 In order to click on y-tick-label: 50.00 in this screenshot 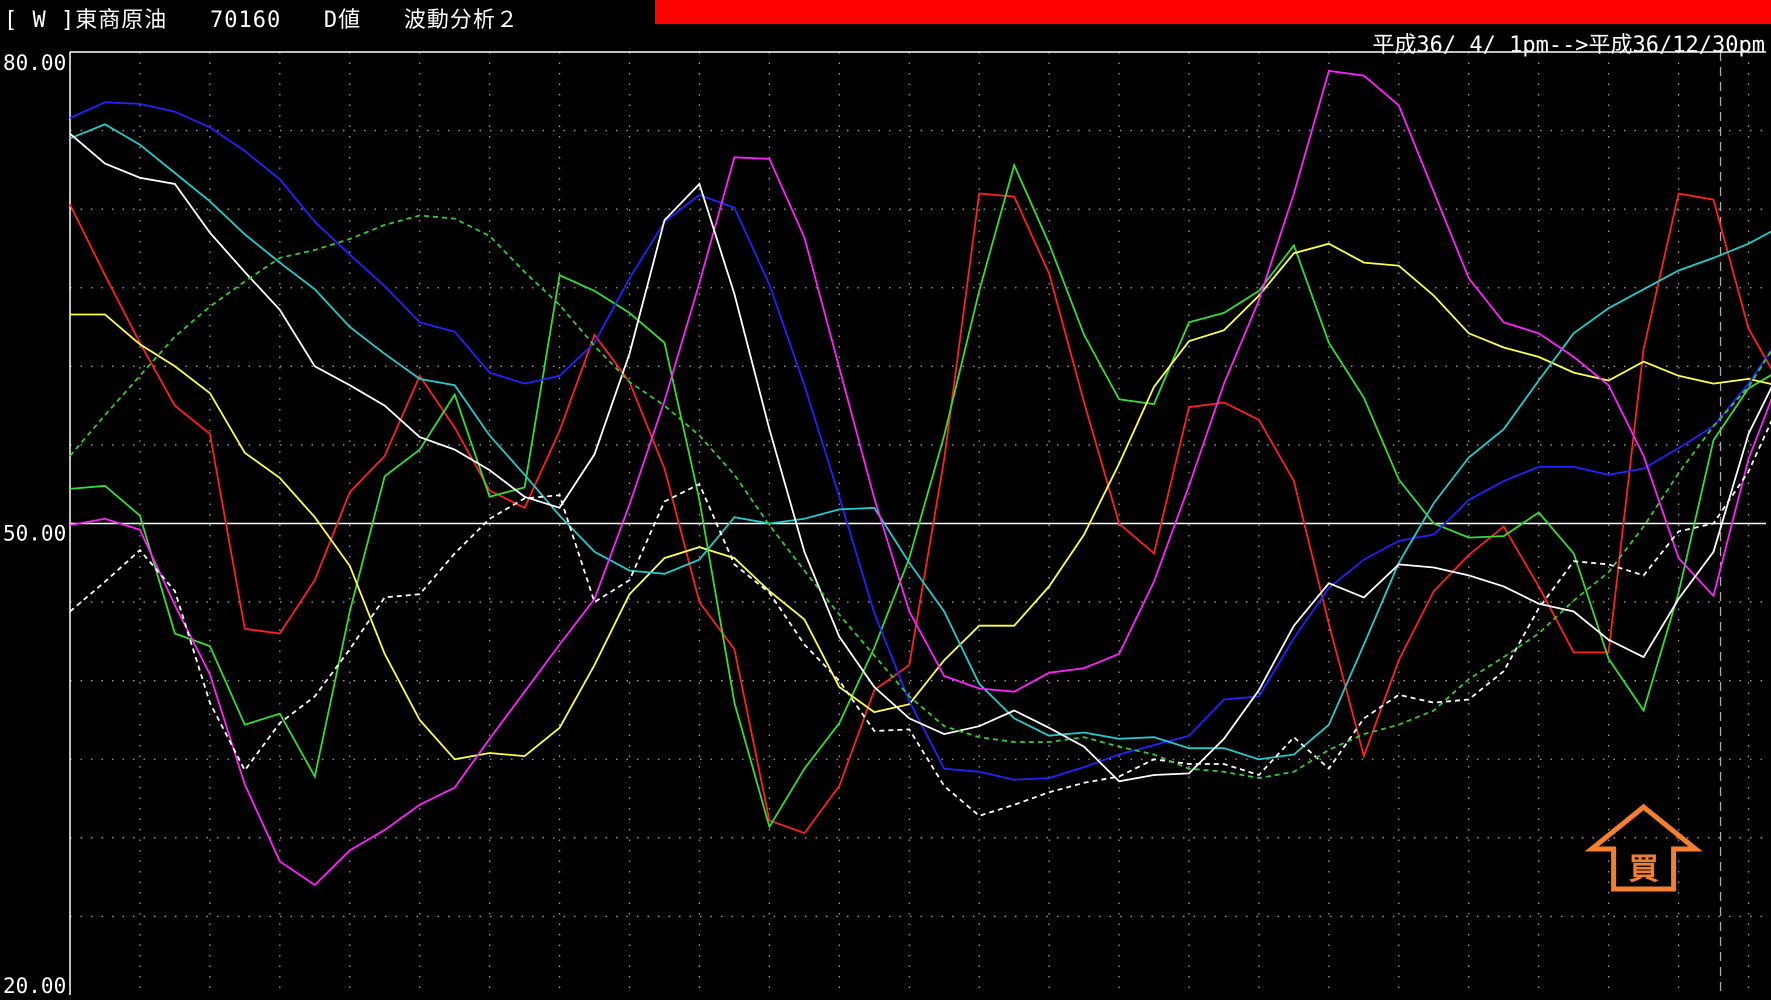, I will do `click(34, 534)`.